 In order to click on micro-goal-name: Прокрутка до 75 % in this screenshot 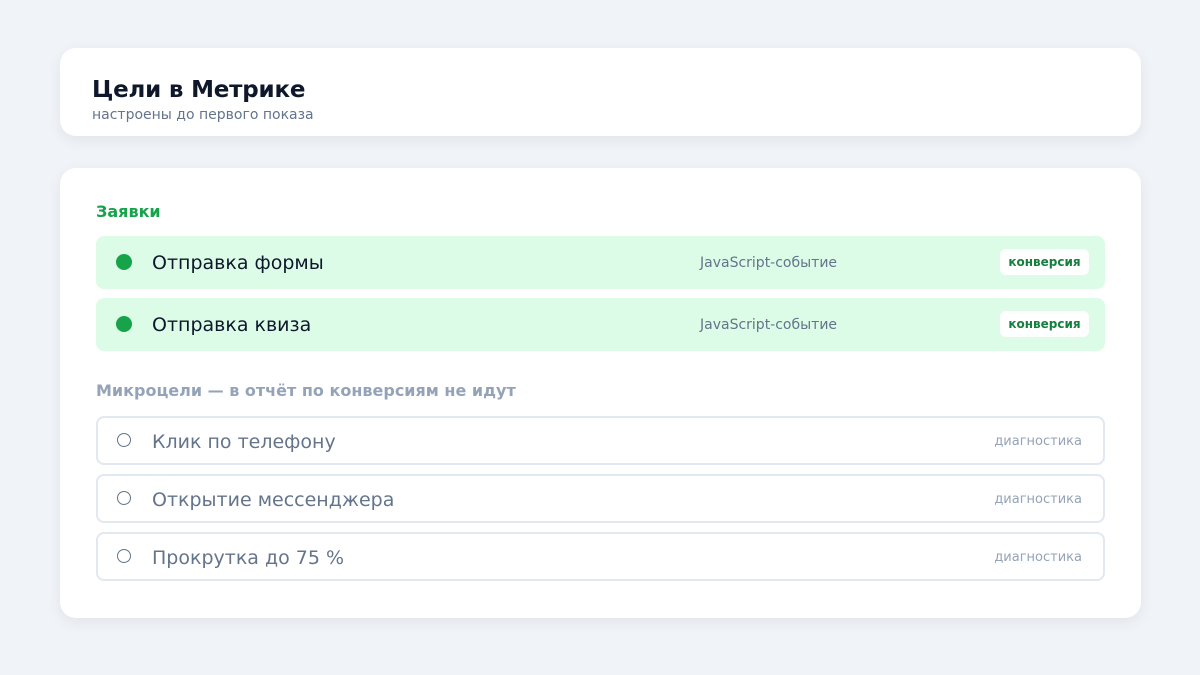, I will do `click(248, 558)`.